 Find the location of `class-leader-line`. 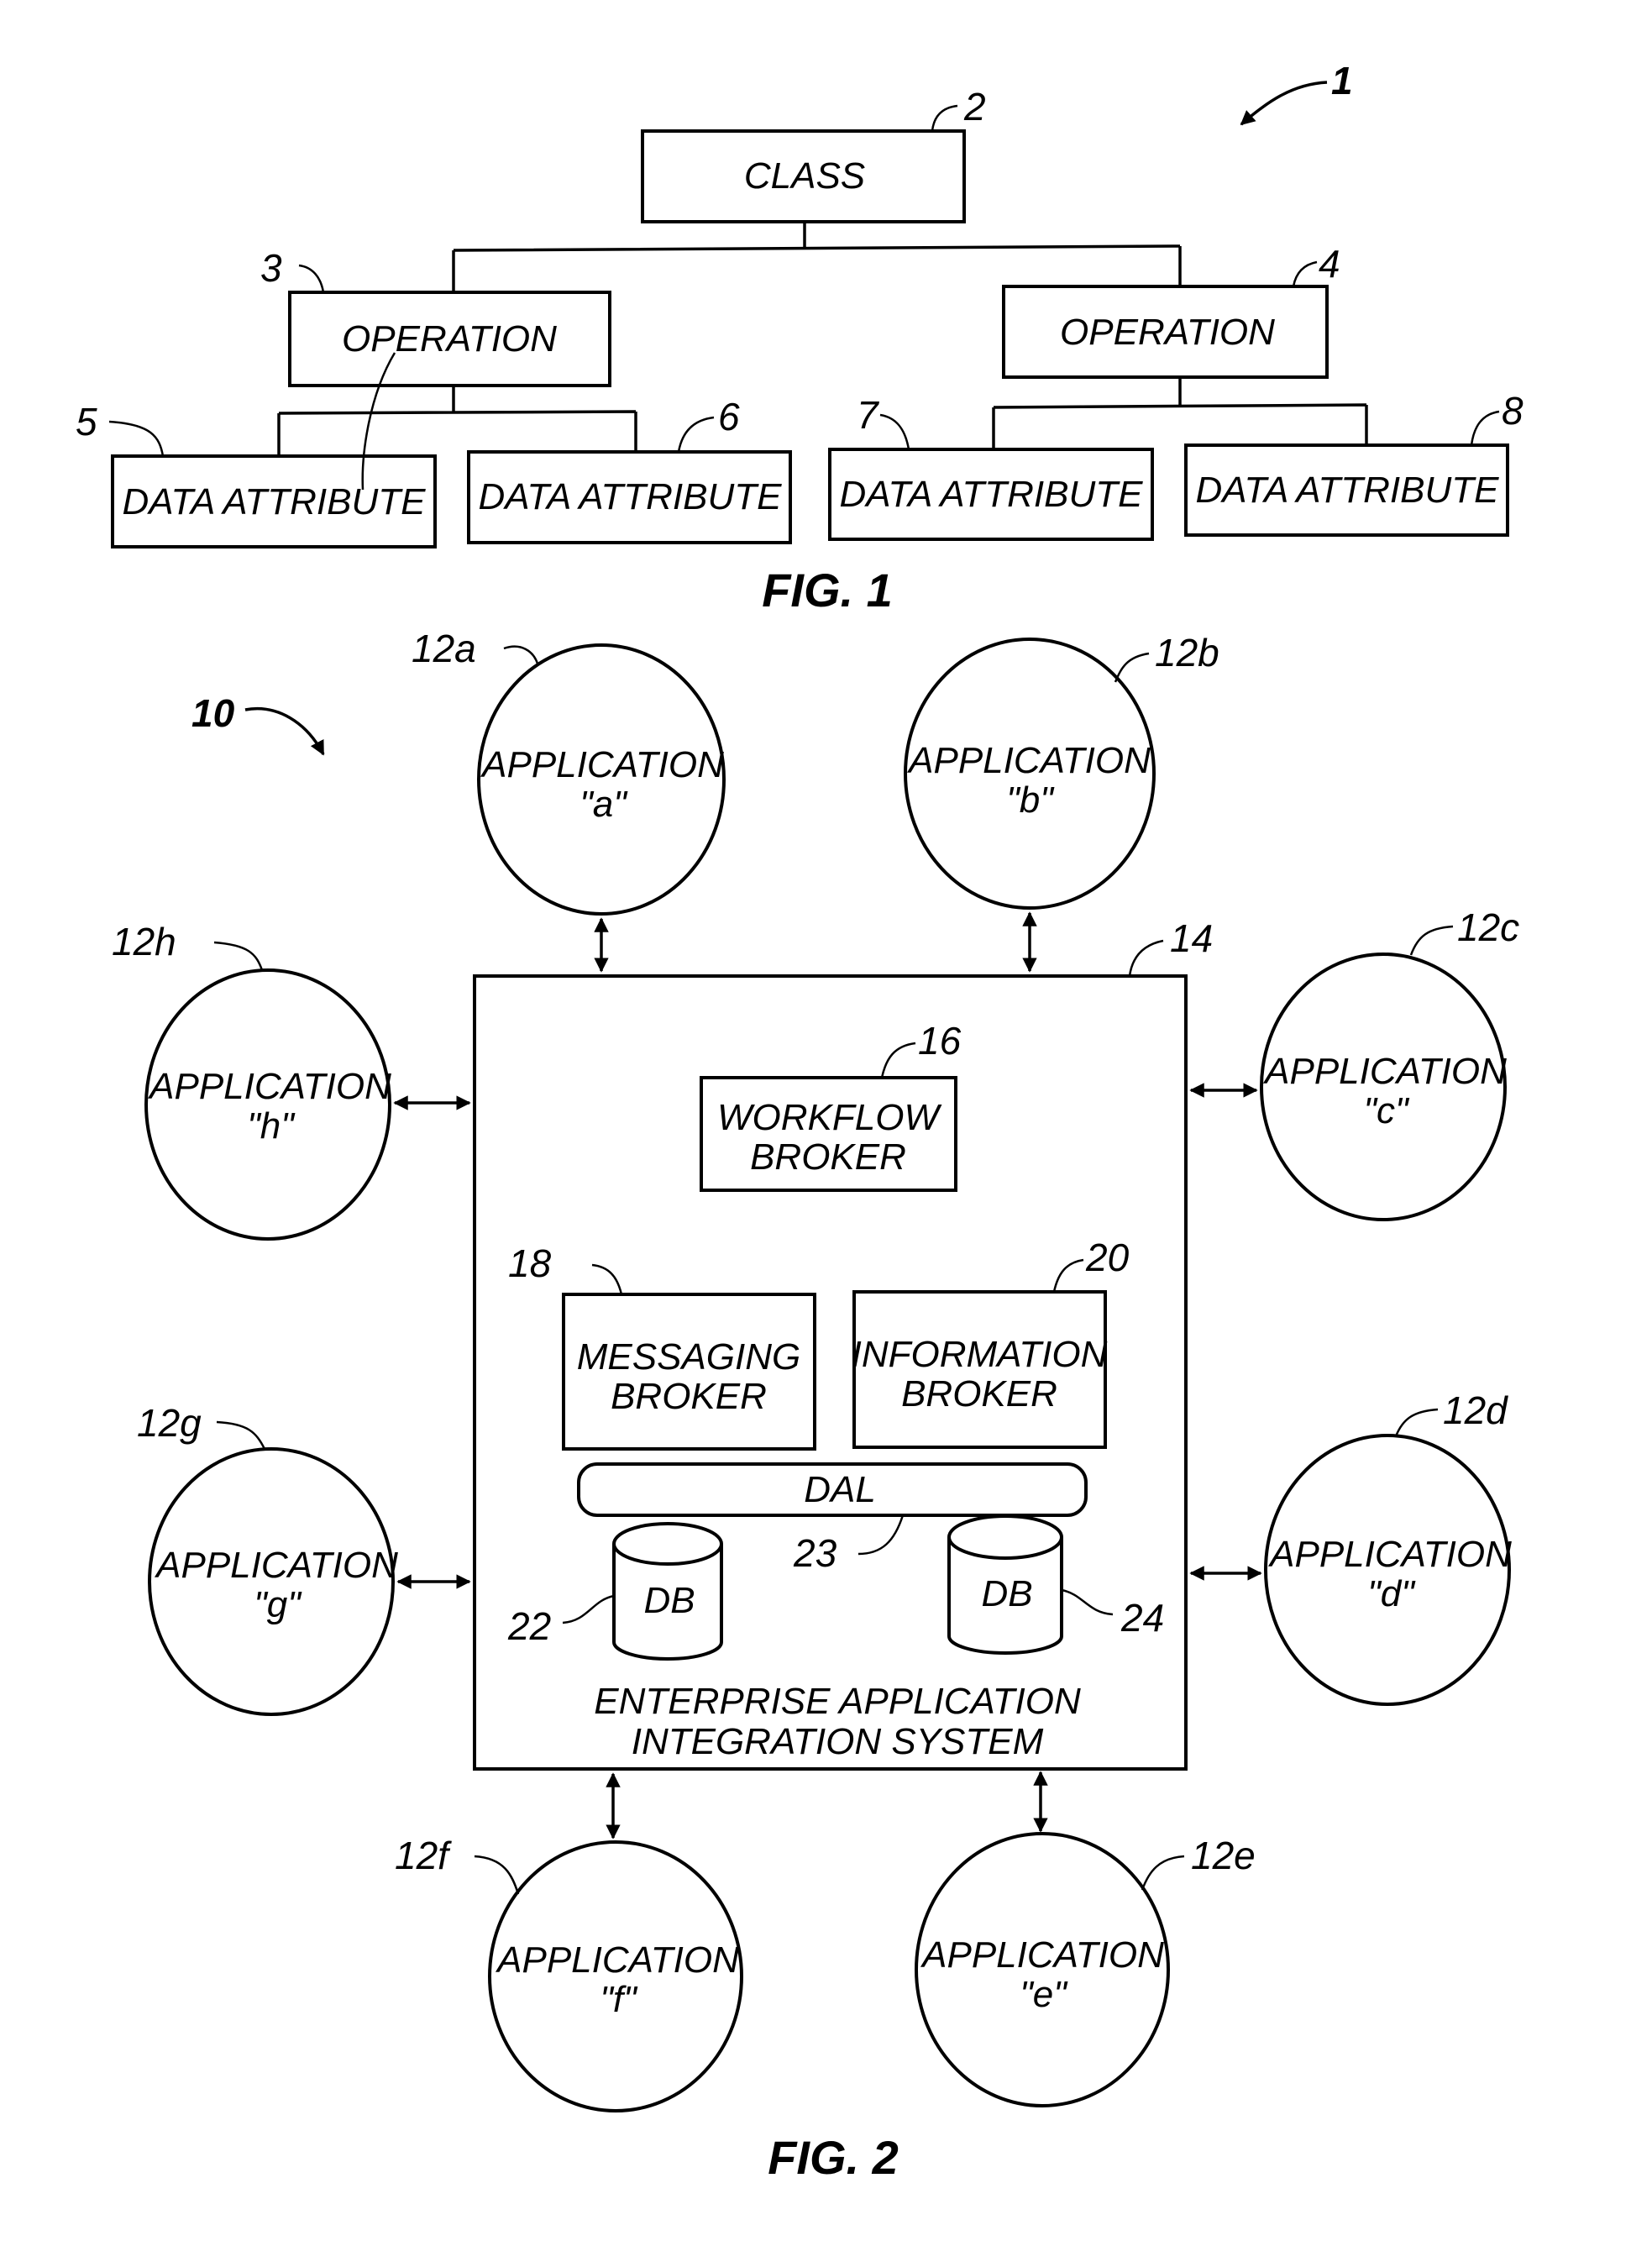

class-leader-line is located at coordinates (944, 118).